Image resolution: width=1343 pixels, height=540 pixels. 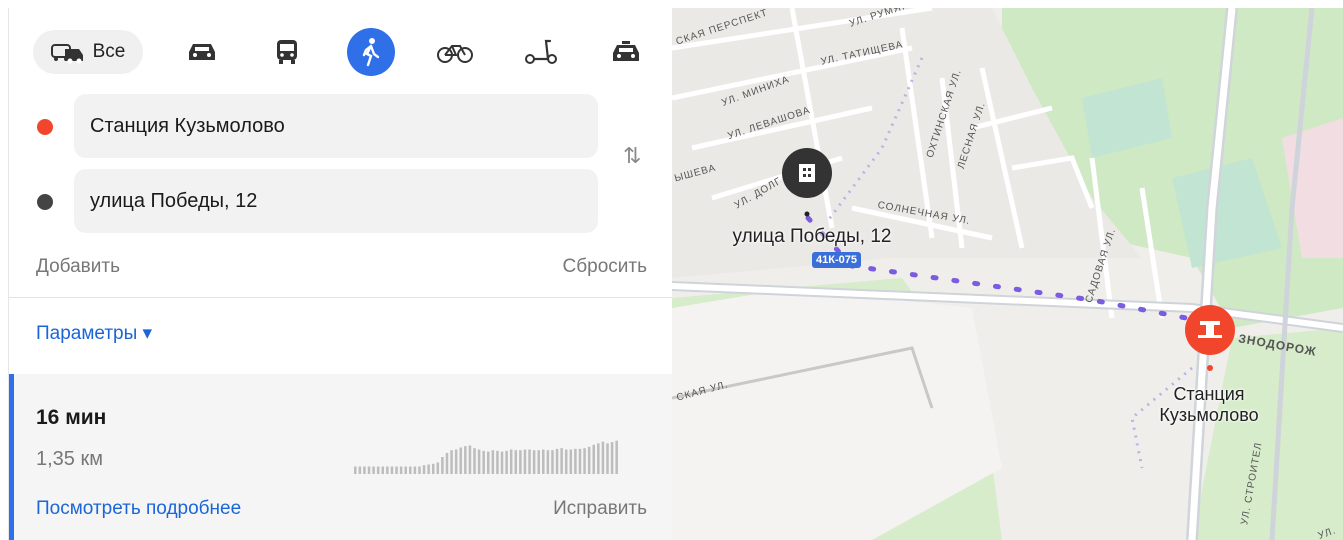 What do you see at coordinates (632, 156) in the screenshot?
I see `swap-route-icon: ⇅` at bounding box center [632, 156].